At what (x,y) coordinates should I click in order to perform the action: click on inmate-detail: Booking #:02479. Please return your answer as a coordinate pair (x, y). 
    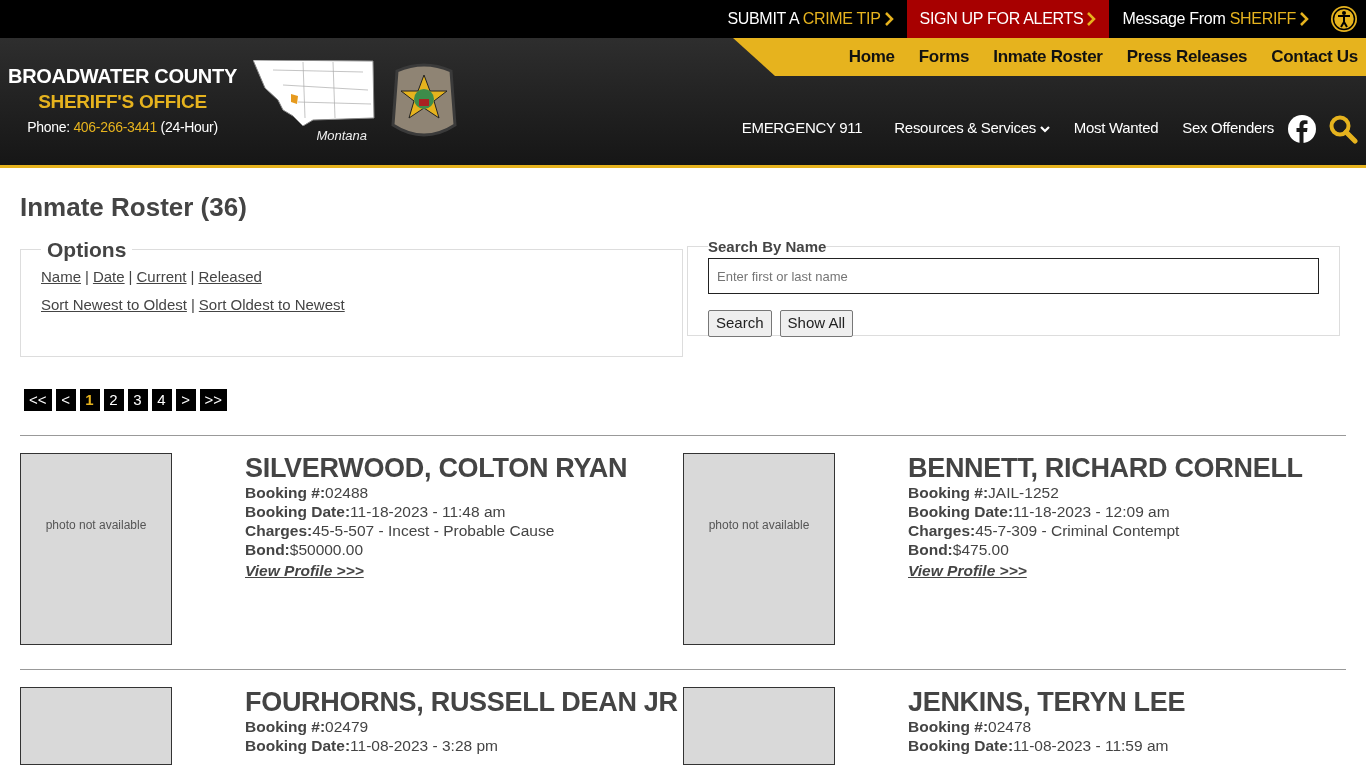
    Looking at the image, I should click on (307, 727).